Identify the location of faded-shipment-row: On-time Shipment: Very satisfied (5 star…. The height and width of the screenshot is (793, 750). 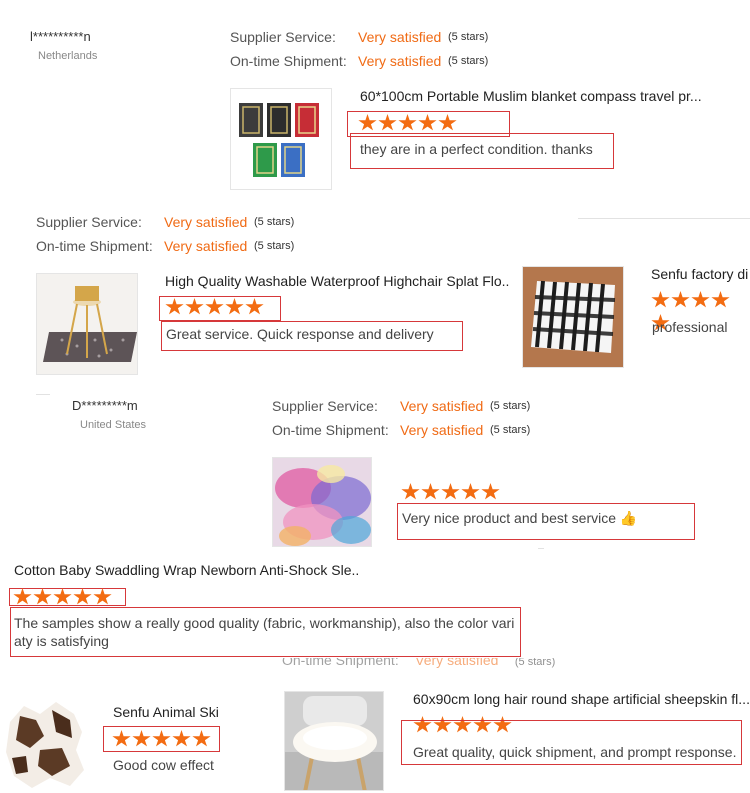
(418, 663).